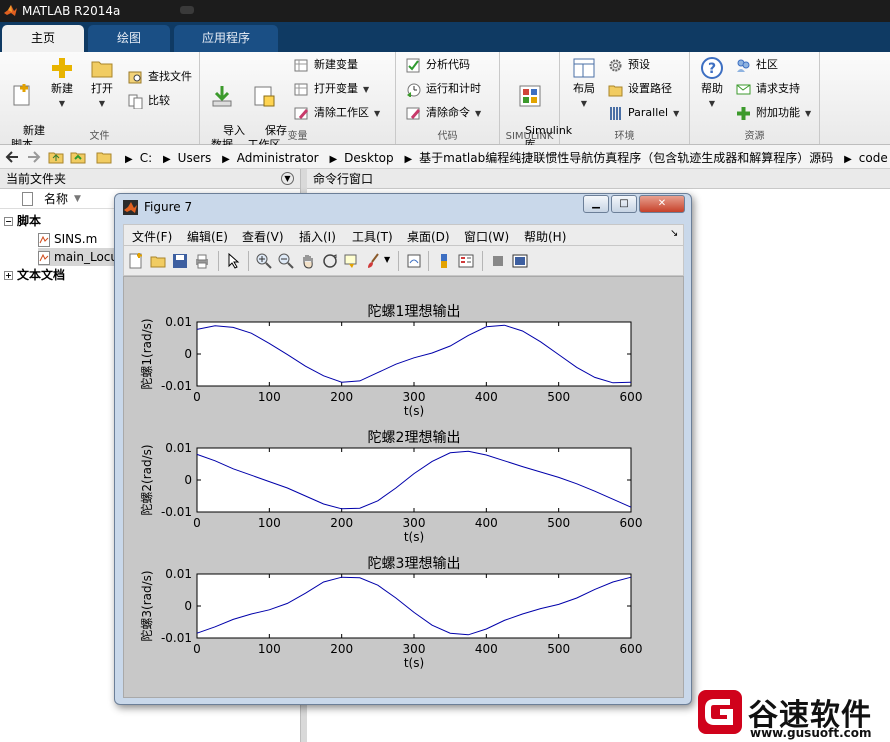 The height and width of the screenshot is (742, 890). Describe the element at coordinates (757, 65) in the screenshot. I see `community-button: 社区` at that location.